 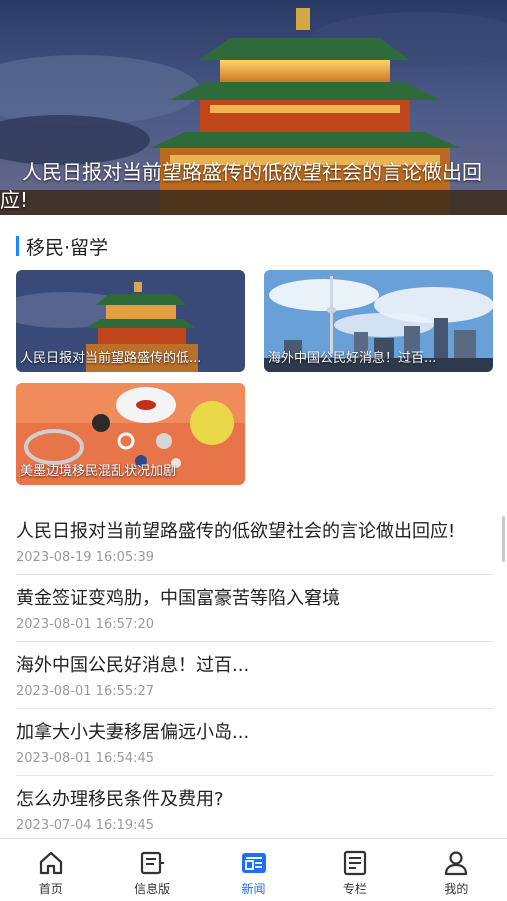 I want to click on scrollbar, so click(x=503, y=539).